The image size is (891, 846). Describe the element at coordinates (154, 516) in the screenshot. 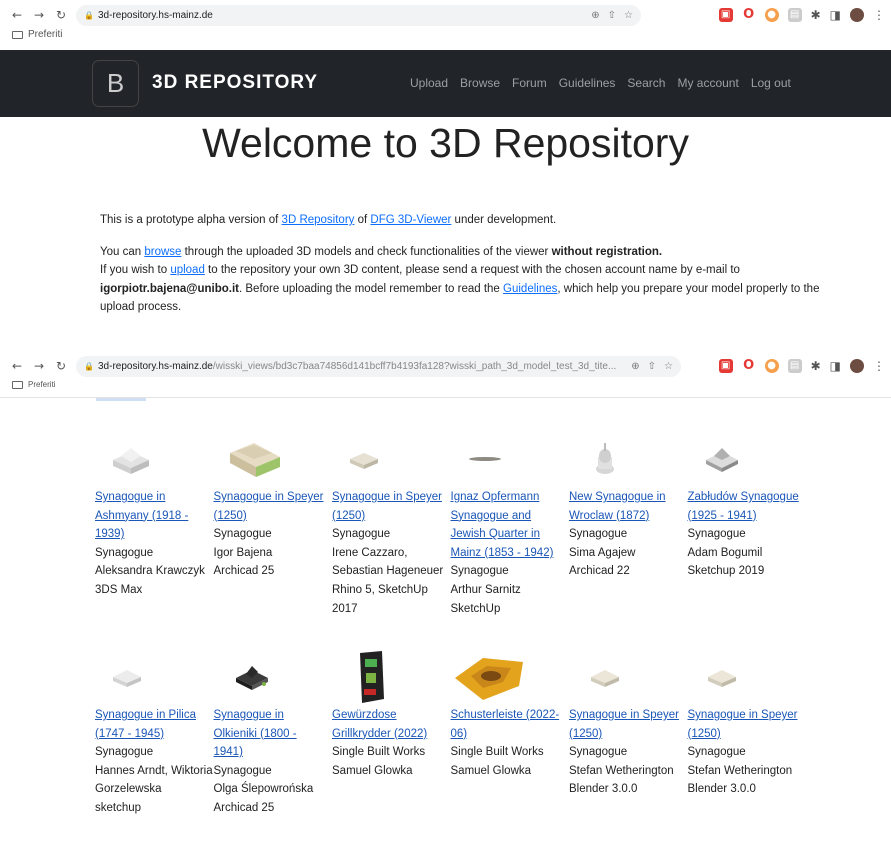

I see `model-title: Synagogue in Ashmyany (1918 - 1939)` at that location.